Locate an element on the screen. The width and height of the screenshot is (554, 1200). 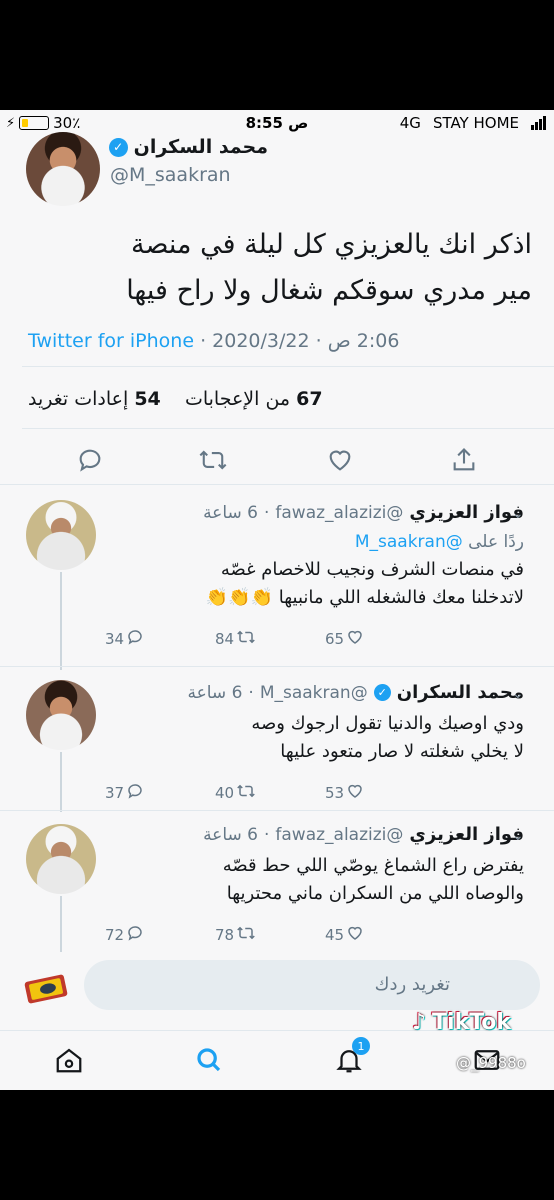
reply-header: محمد السكران ✓ @M_saakran · 6 ساعة is located at coordinates (355, 692).